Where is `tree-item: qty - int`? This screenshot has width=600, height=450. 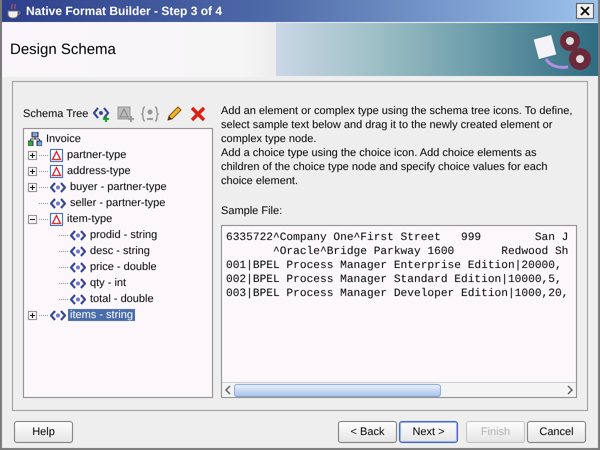
tree-item: qty - int is located at coordinates (108, 283).